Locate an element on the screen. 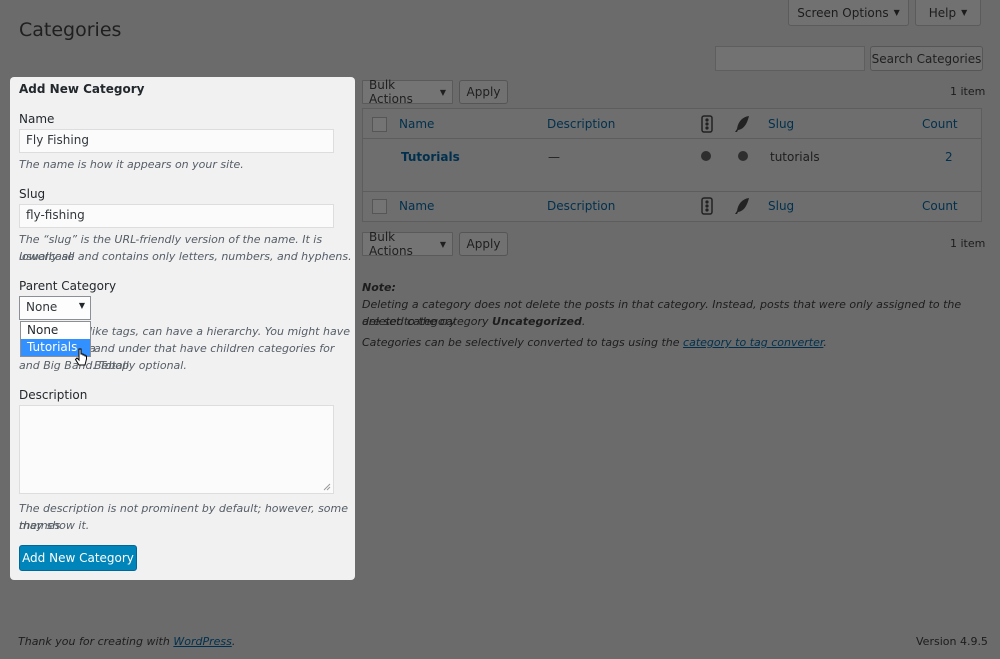  footer-thanks: Thank you for creating with WordPress. is located at coordinates (127, 641).